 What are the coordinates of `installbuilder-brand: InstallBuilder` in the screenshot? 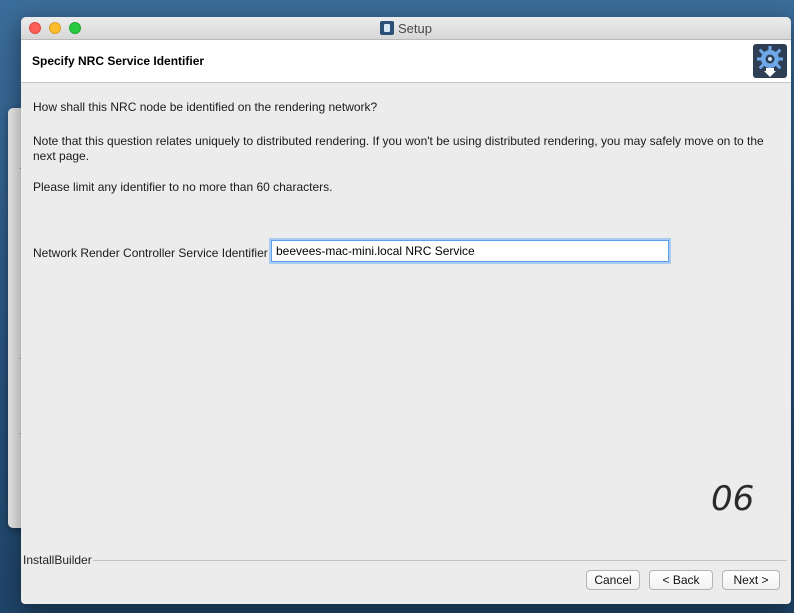 It's located at (57, 560).